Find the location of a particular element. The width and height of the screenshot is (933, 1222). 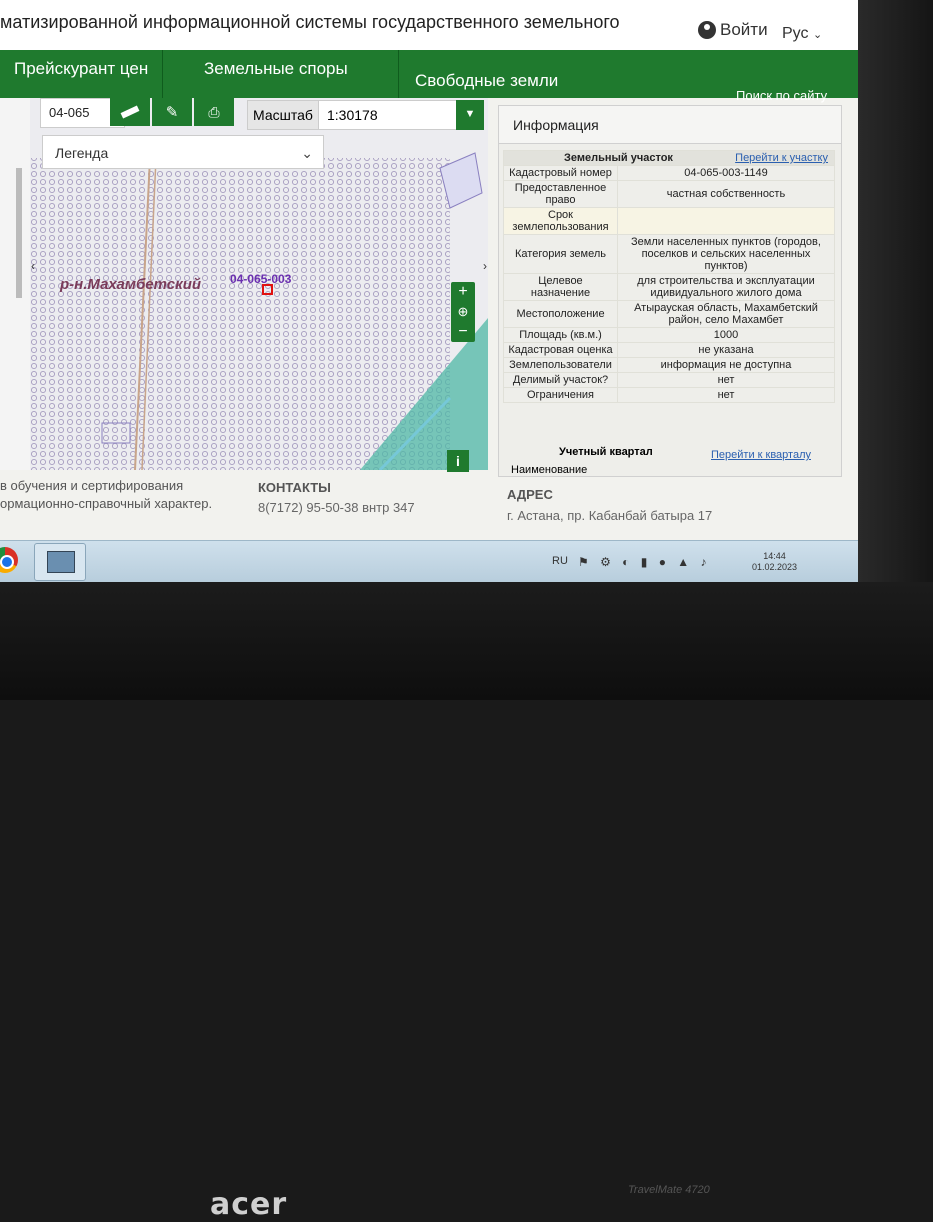

pencil-icon: ✎ is located at coordinates (172, 112).